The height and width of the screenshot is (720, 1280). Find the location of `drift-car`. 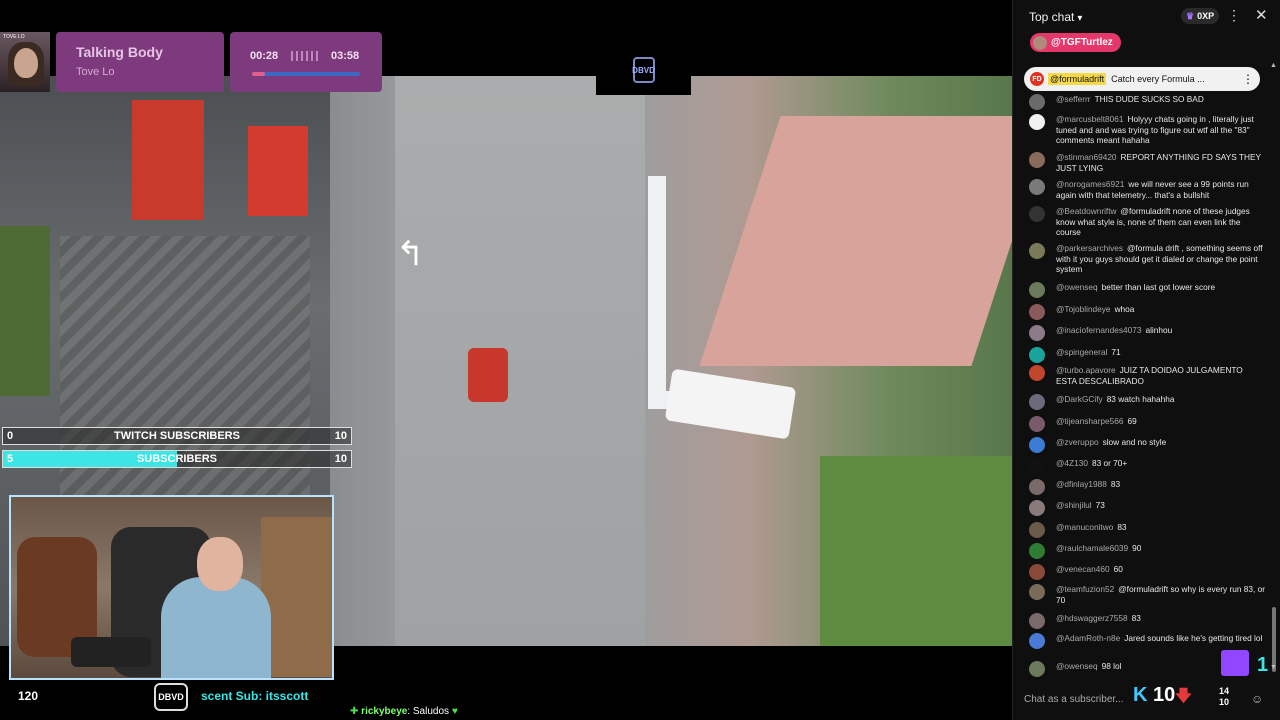

drift-car is located at coordinates (488, 375).